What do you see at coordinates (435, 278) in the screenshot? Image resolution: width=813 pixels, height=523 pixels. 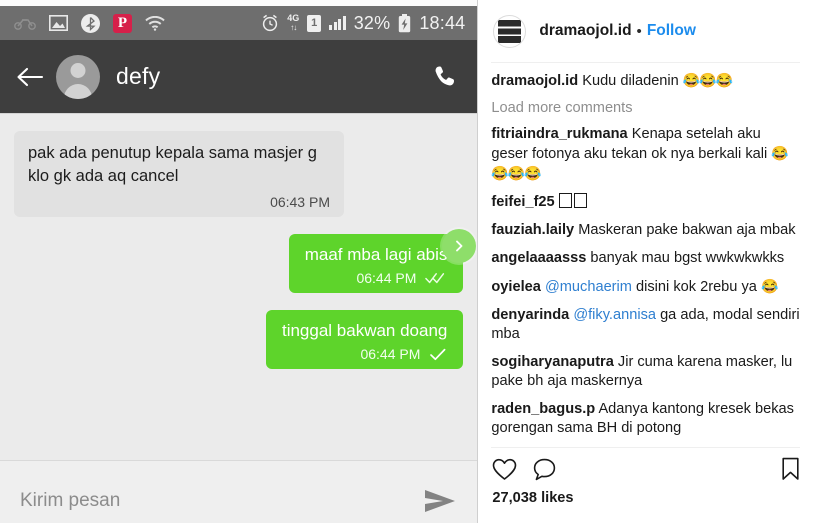 I see `double-check-icon` at bounding box center [435, 278].